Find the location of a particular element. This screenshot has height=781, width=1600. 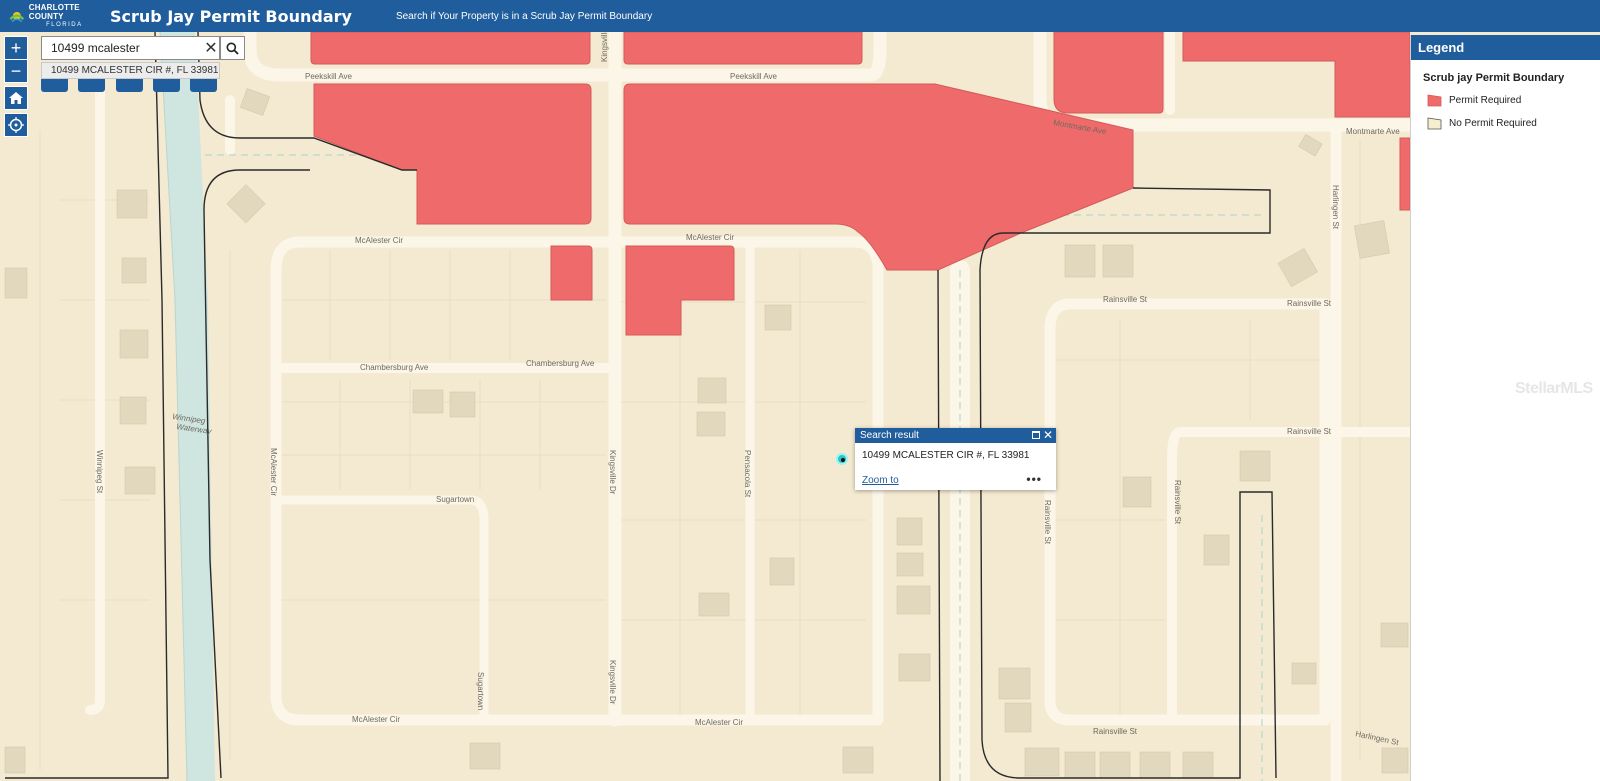

home-icon is located at coordinates (16, 98).